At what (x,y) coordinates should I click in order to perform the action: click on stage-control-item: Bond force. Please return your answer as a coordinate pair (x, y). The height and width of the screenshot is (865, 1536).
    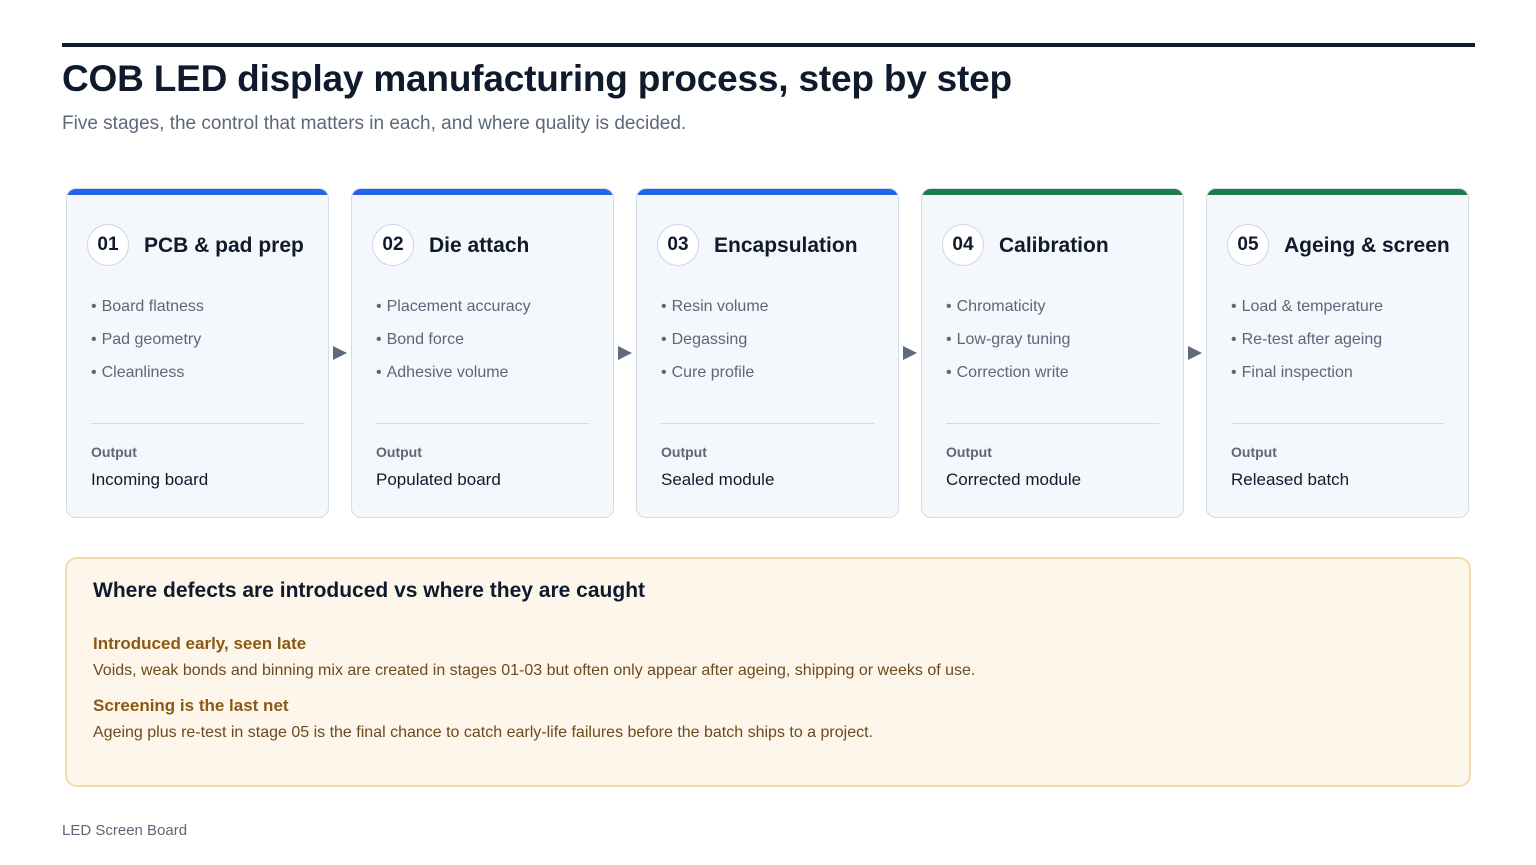
    Looking at the image, I should click on (453, 339).